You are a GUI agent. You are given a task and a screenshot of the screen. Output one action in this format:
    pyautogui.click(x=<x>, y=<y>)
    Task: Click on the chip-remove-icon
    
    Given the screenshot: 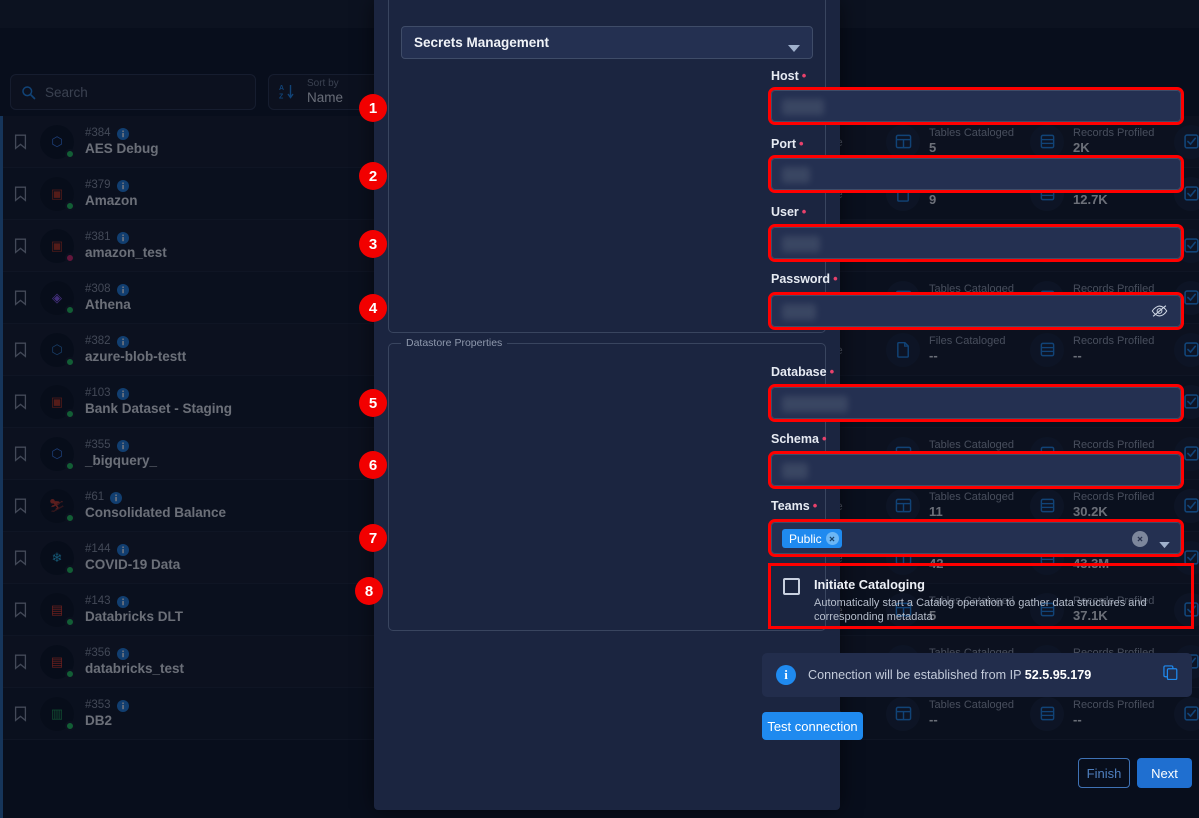 What is the action you would take?
    pyautogui.click(x=832, y=538)
    